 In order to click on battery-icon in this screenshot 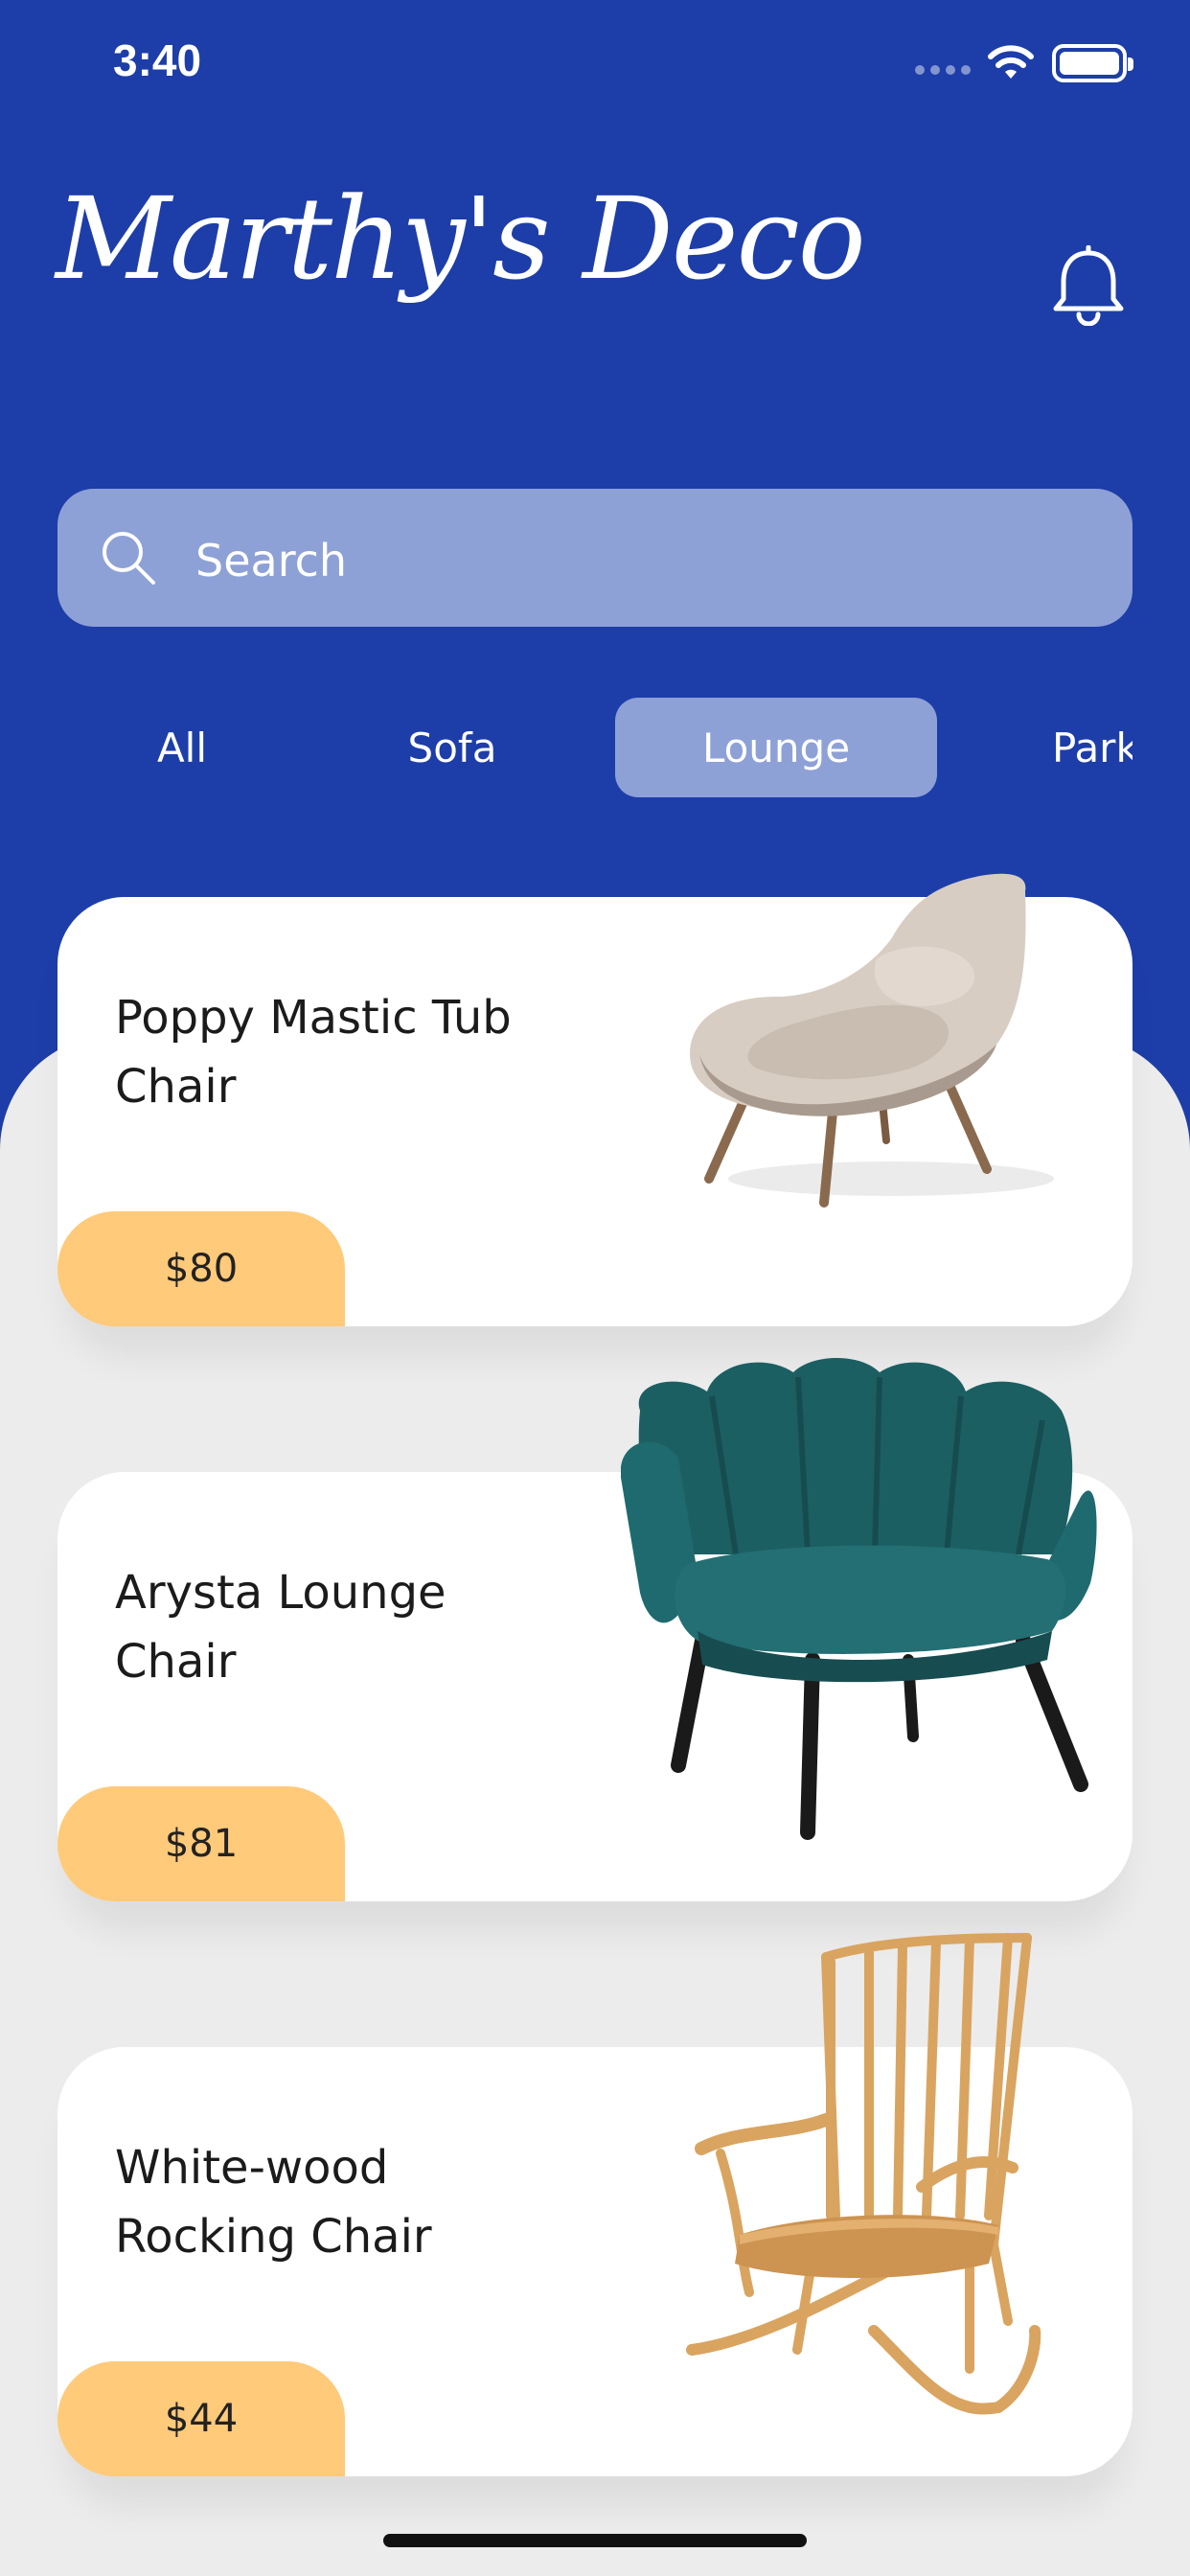, I will do `click(1093, 63)`.